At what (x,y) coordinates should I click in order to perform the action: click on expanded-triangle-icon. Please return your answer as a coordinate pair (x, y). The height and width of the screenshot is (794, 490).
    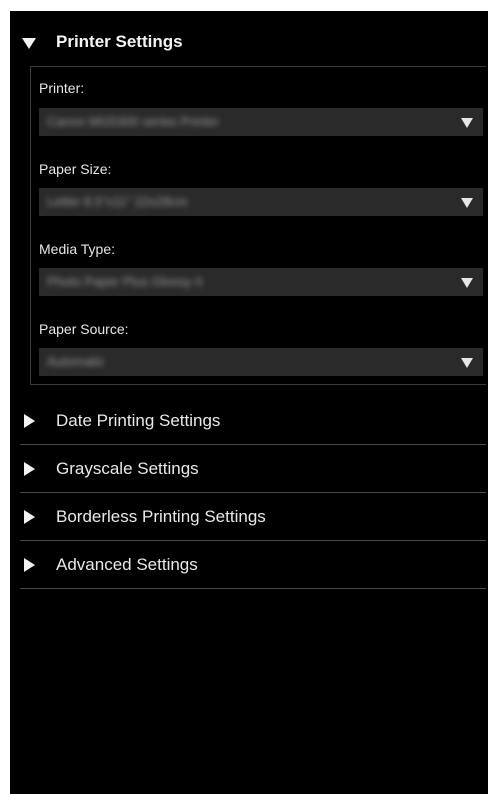
    Looking at the image, I should click on (29, 43).